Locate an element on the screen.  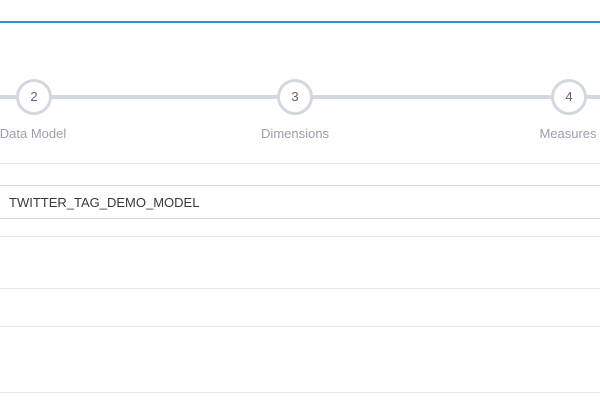
step-2-circle: 2 is located at coordinates (34, 97).